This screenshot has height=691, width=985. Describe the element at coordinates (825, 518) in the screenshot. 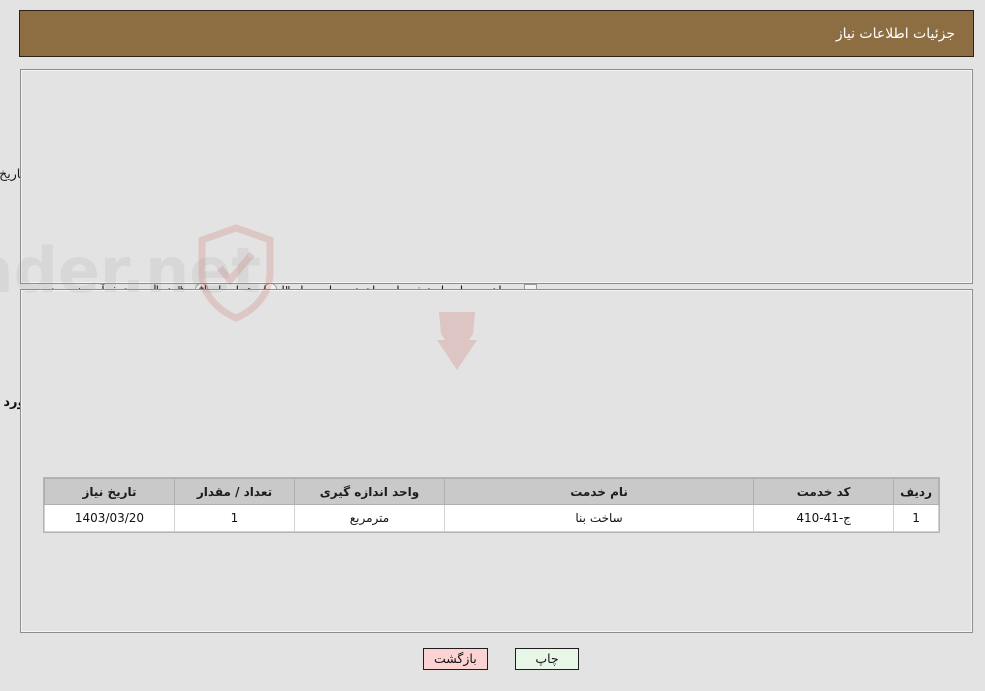

I see `cell-code: ج-41-410` at that location.